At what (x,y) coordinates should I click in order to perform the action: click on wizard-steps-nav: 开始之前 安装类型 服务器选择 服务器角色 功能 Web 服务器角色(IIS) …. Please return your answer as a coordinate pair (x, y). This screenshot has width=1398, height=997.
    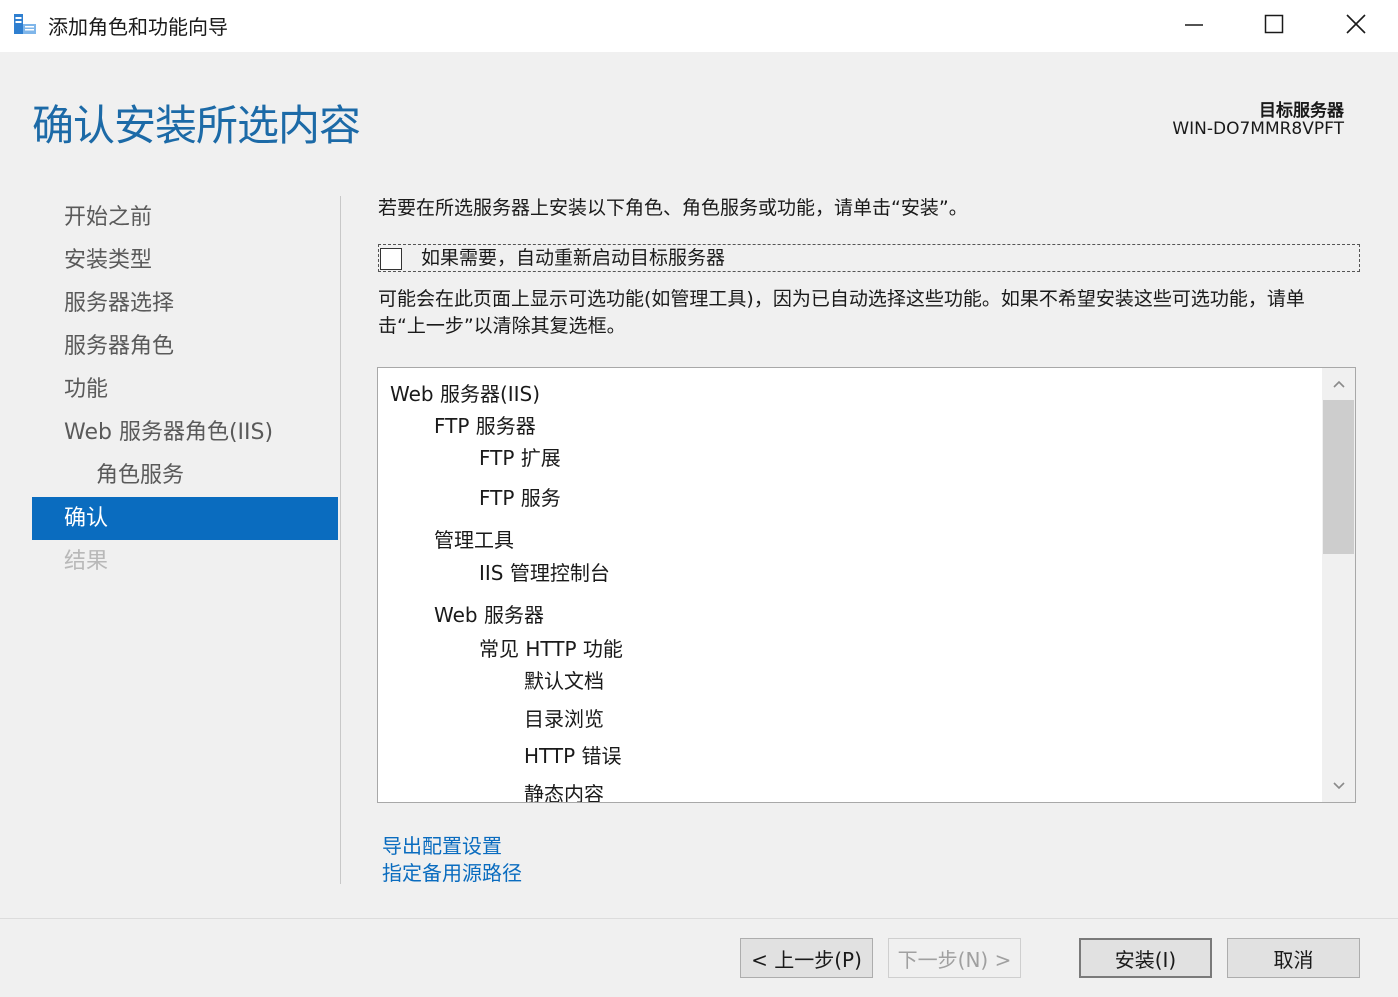
    Looking at the image, I should click on (185, 389).